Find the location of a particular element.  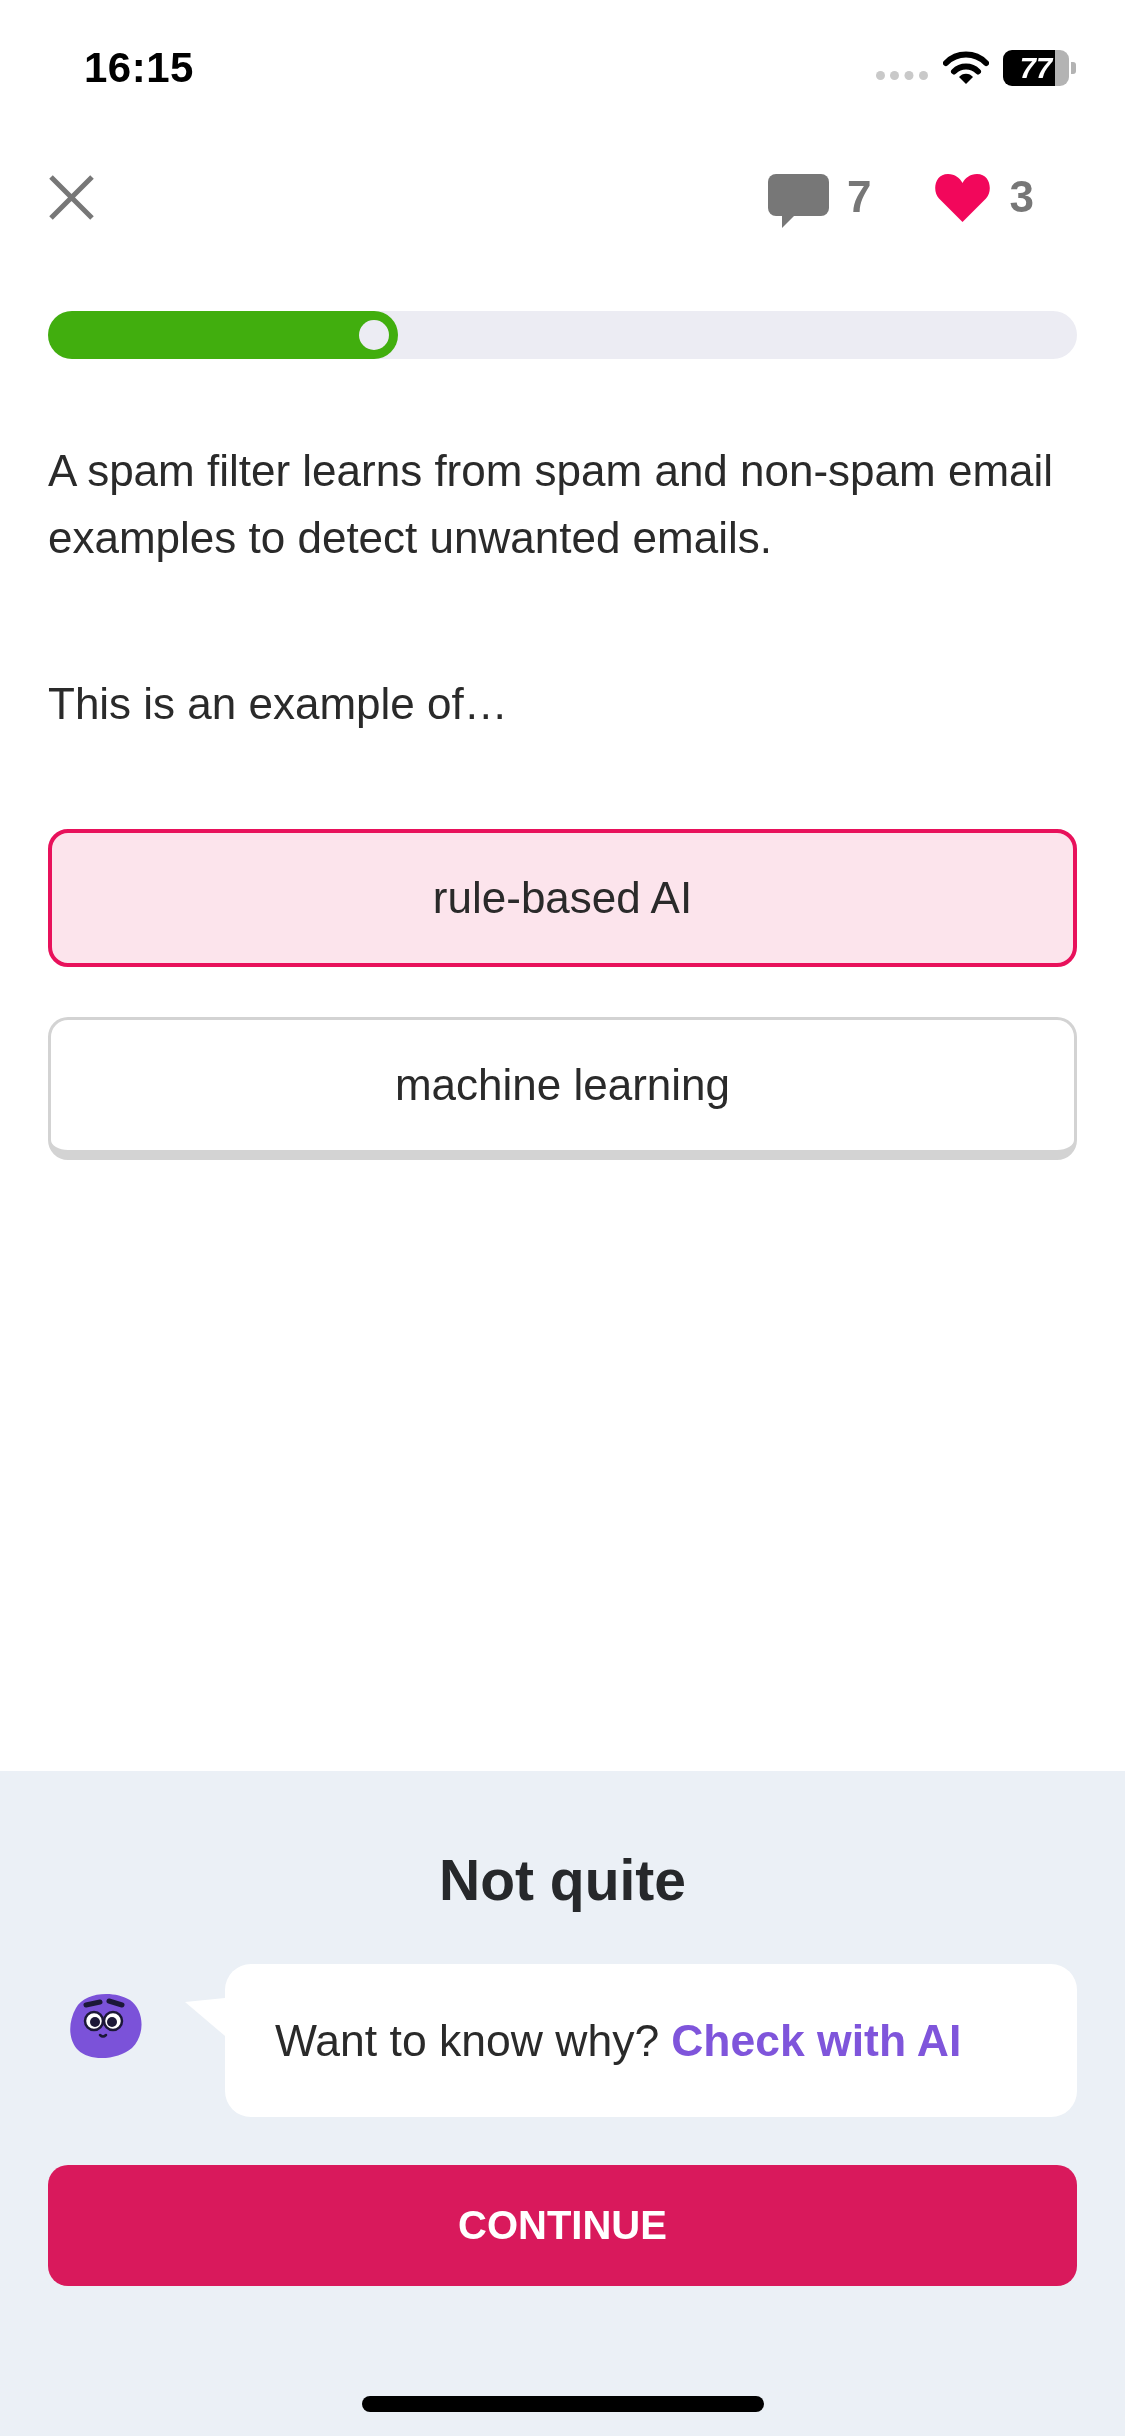

comments-button: 7 is located at coordinates (820, 197).